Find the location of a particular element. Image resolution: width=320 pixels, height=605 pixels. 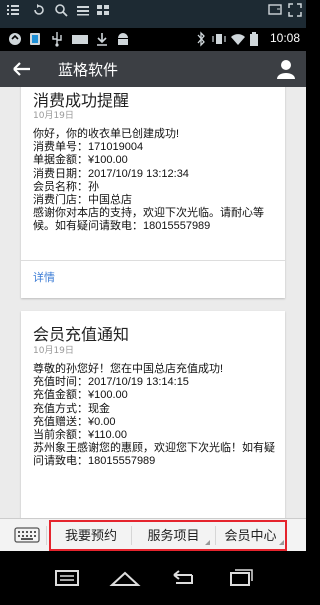

bluetooth-icon is located at coordinates (201, 39).